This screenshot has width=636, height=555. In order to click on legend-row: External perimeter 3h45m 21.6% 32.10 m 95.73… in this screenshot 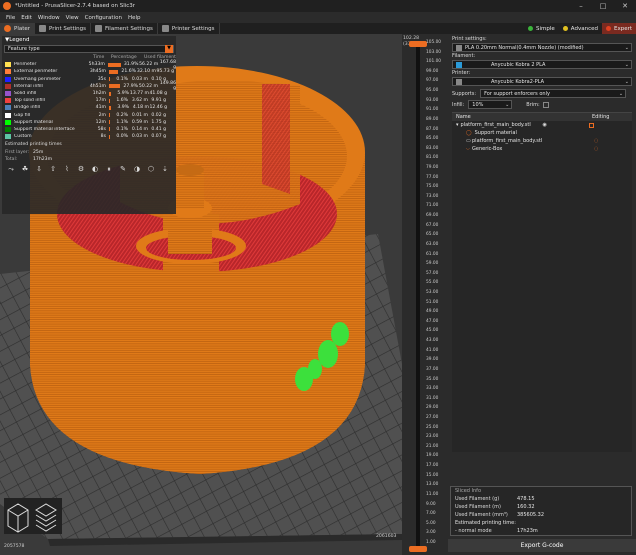, I will do `click(89, 71)`.